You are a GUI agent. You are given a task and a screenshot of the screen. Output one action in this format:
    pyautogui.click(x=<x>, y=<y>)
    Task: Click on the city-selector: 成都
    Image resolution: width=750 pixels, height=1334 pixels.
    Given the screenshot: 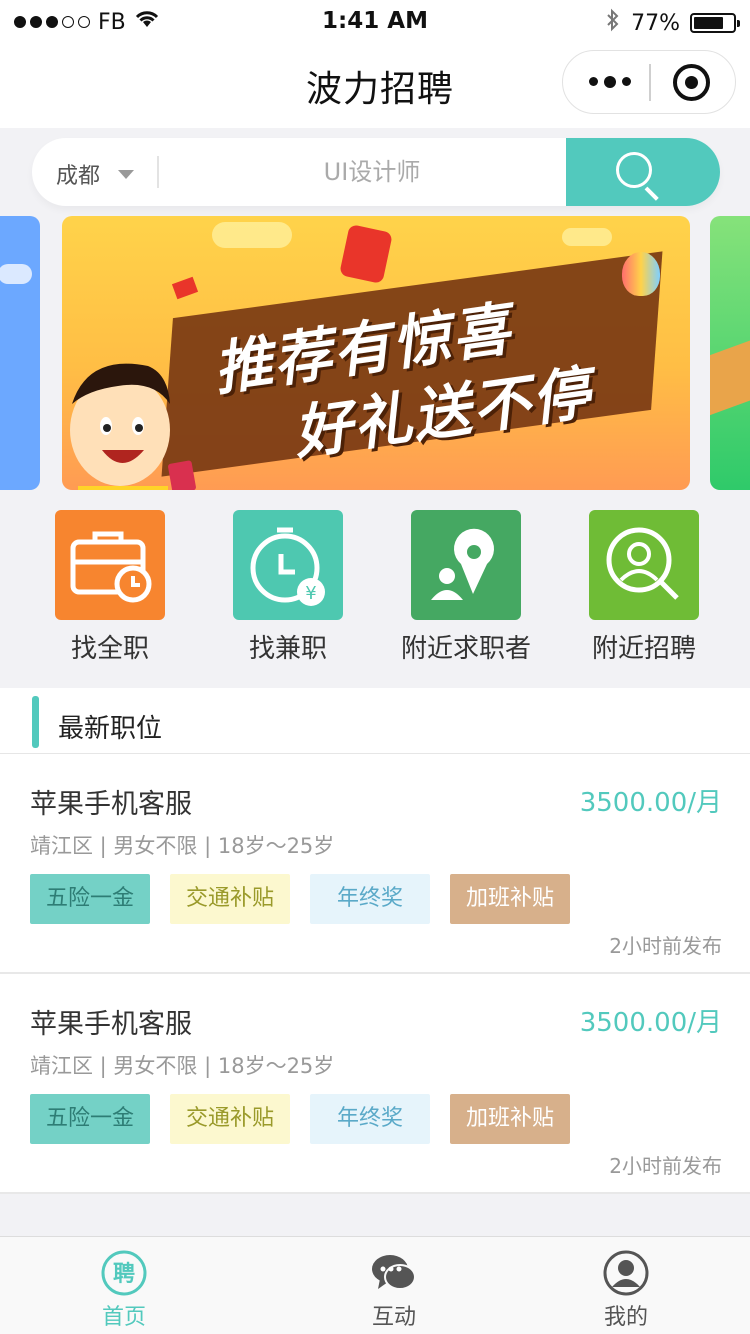 What is the action you would take?
    pyautogui.click(x=95, y=174)
    